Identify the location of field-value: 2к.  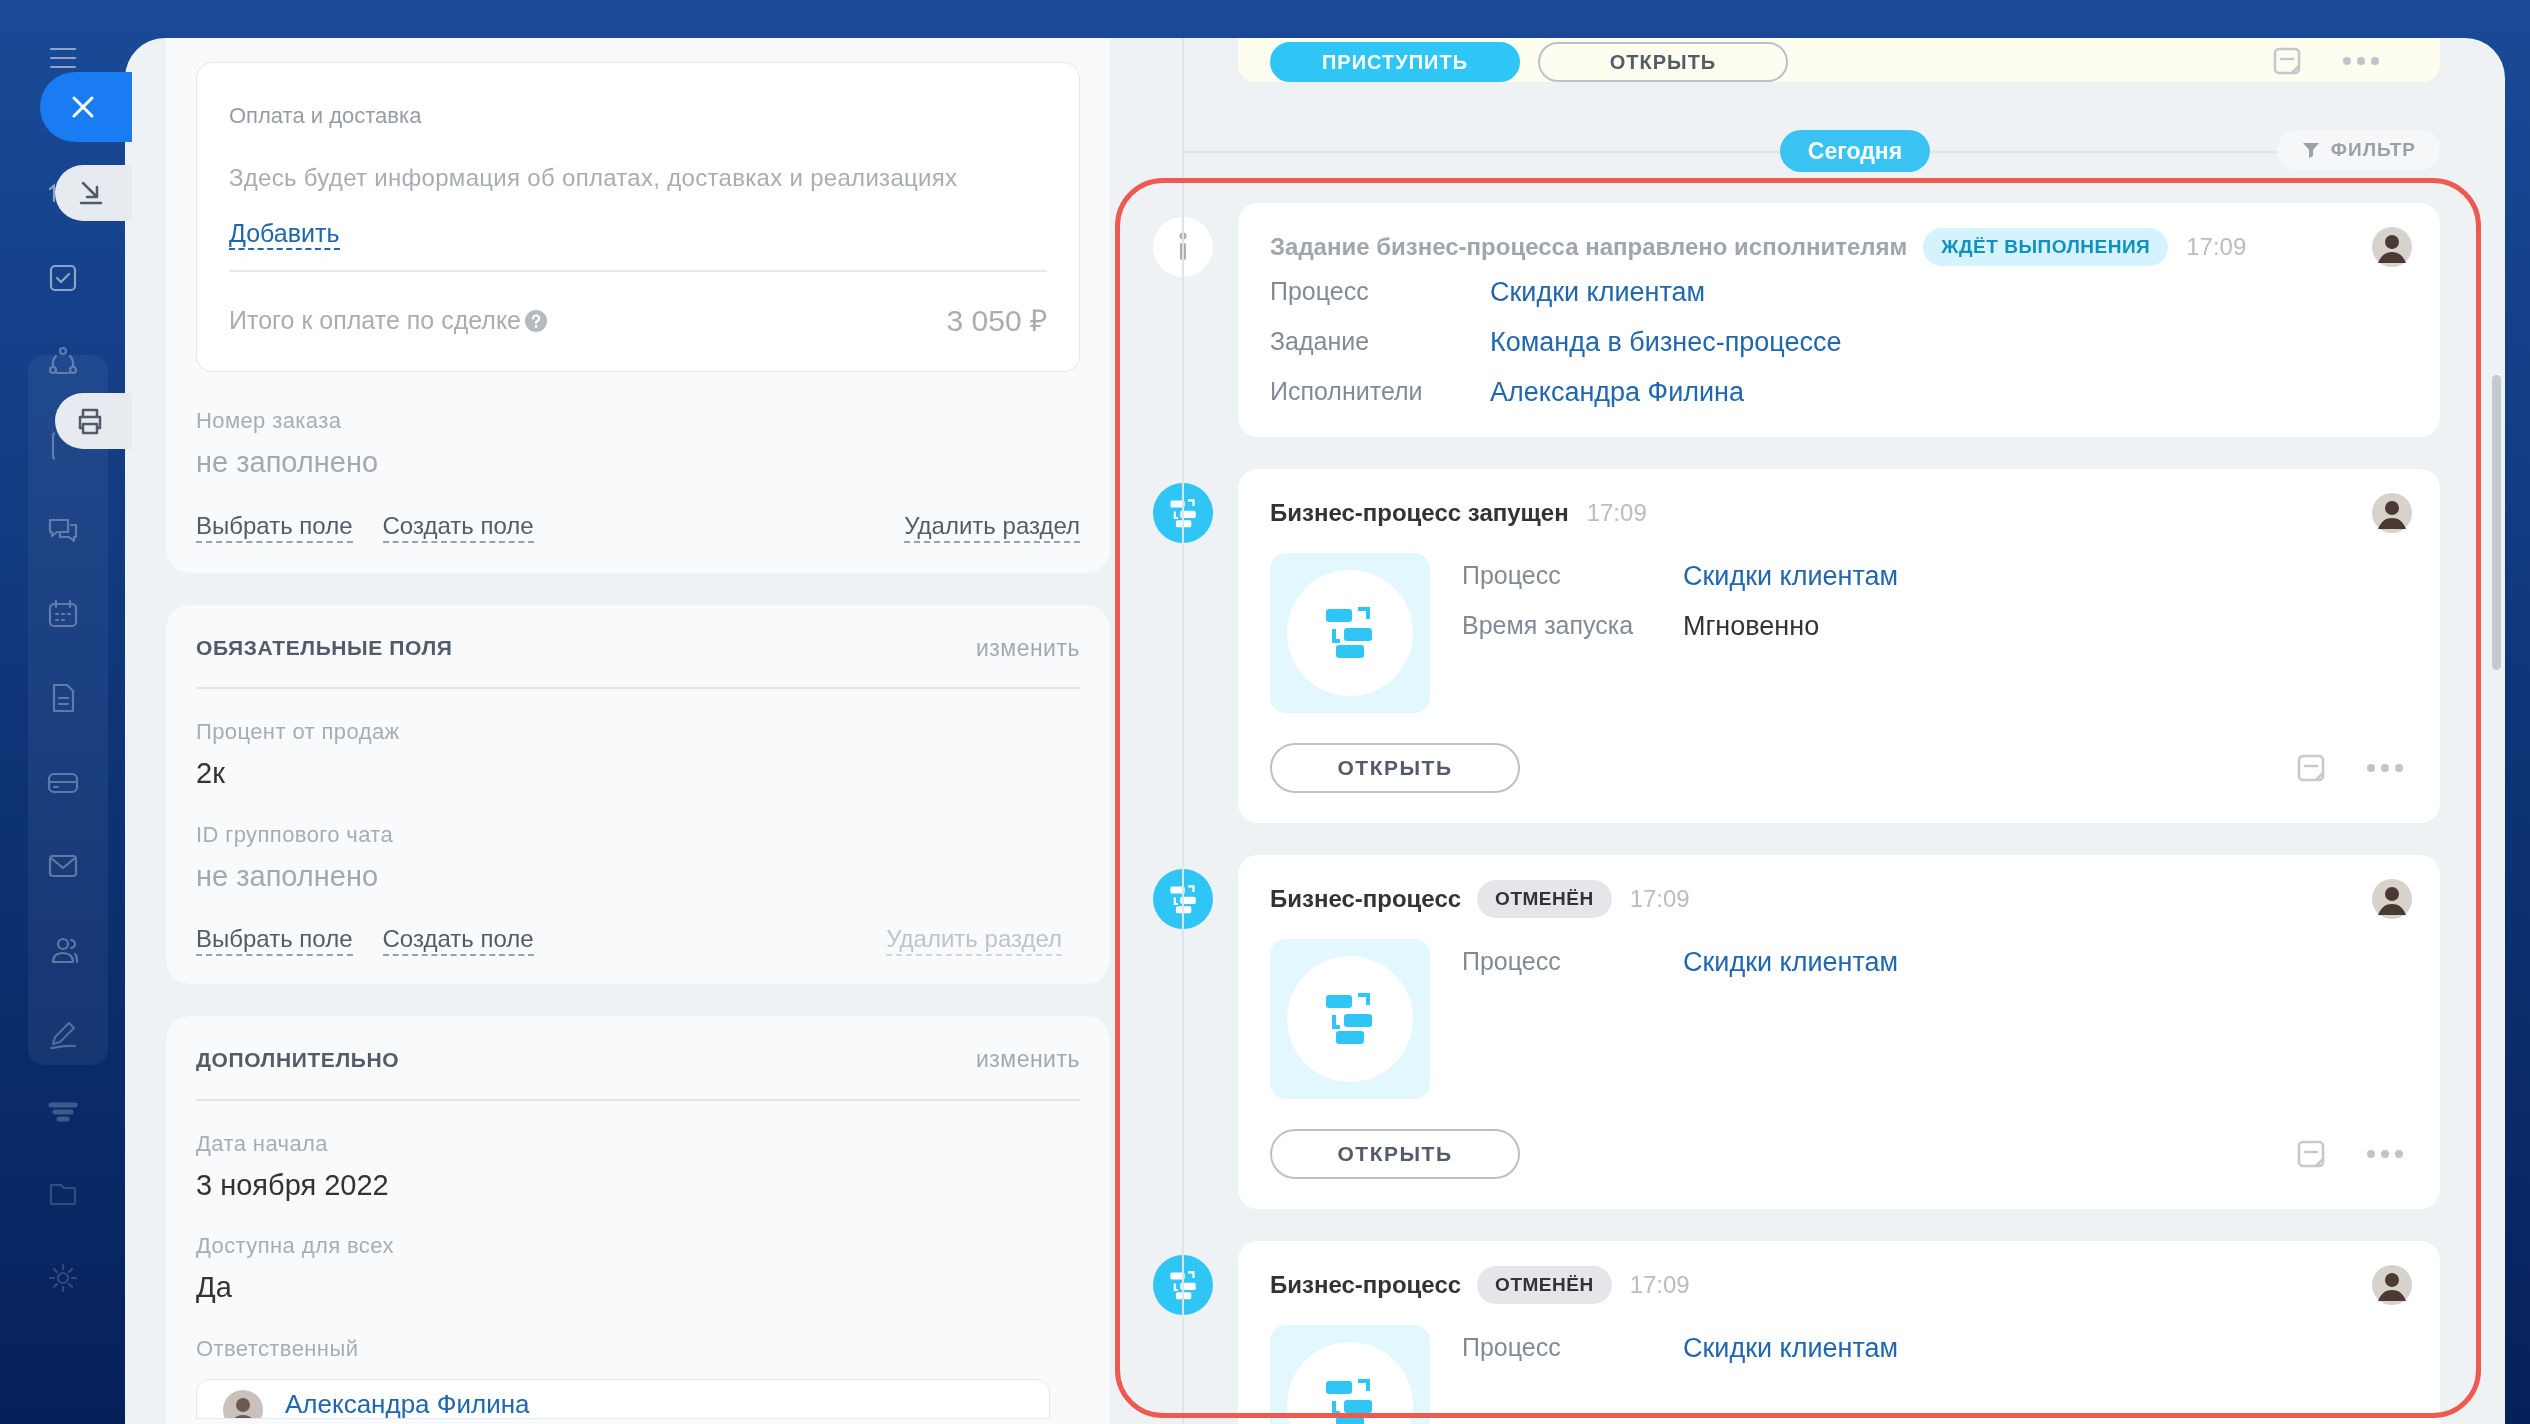
(211, 773).